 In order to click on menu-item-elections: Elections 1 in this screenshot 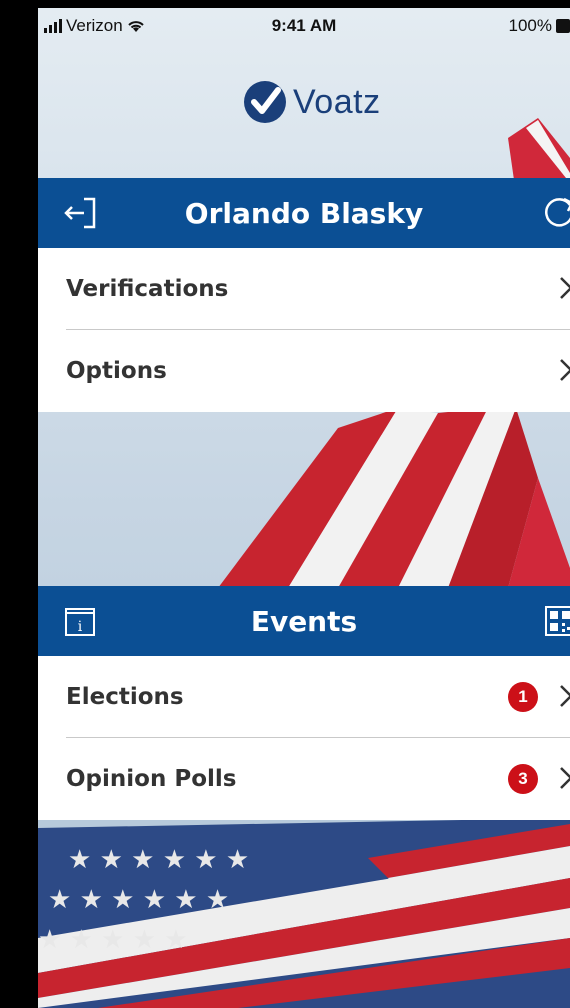, I will do `click(304, 697)`.